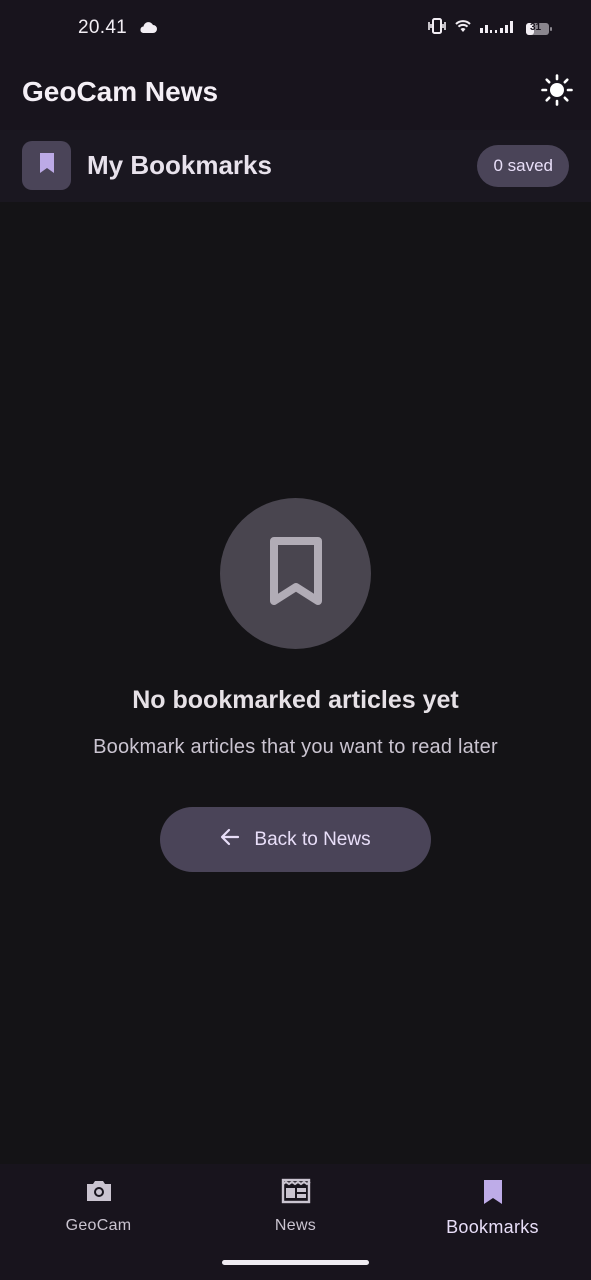 This screenshot has width=591, height=1280. I want to click on status-time: 20.41, so click(103, 27).